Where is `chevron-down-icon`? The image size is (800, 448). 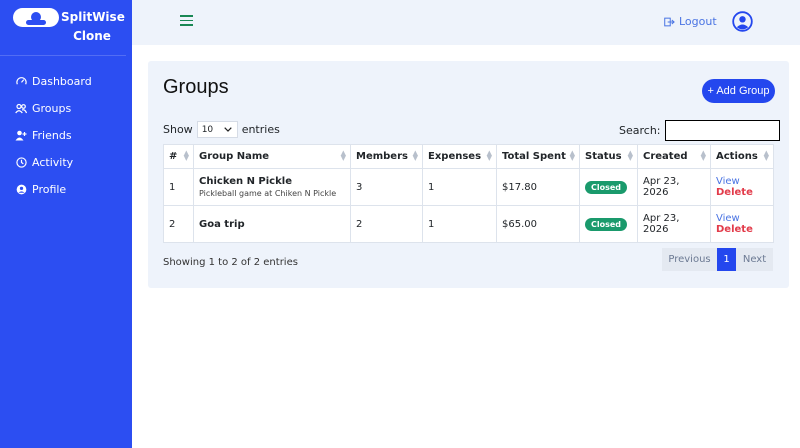 chevron-down-icon is located at coordinates (227, 130).